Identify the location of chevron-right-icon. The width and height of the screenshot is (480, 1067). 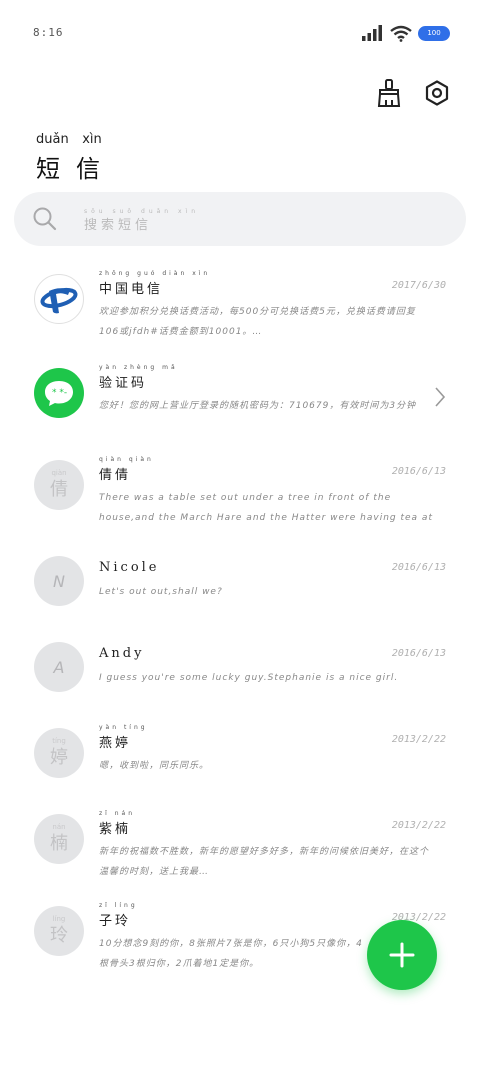
(440, 397).